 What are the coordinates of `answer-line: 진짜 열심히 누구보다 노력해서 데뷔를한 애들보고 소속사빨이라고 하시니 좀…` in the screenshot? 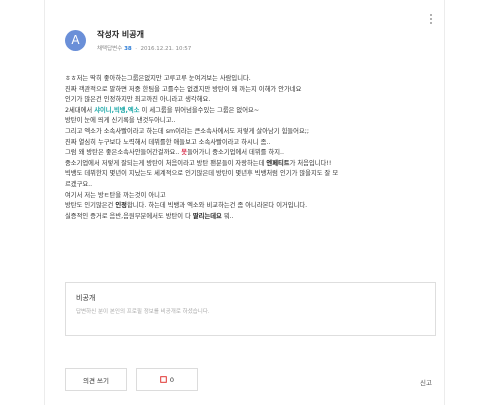 It's located at (251, 143).